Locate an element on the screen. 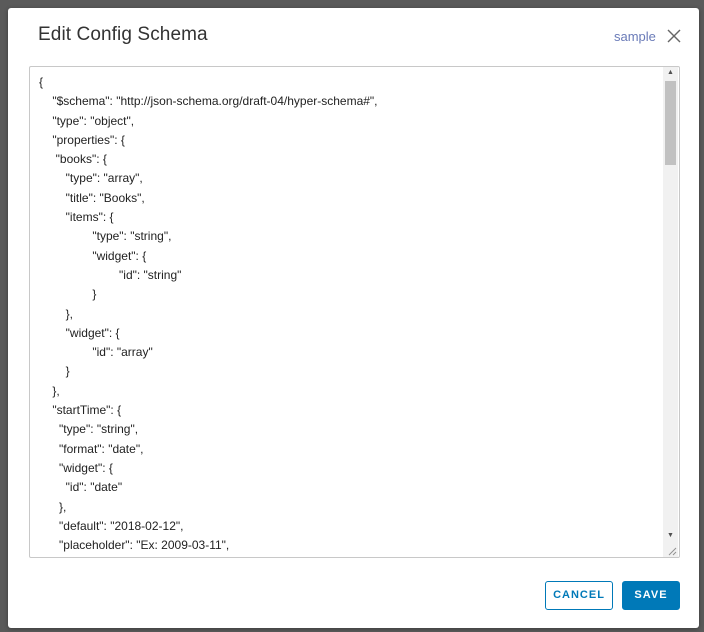 This screenshot has height=632, width=704. scroll-up-arrow-icon: ▲ is located at coordinates (670, 73).